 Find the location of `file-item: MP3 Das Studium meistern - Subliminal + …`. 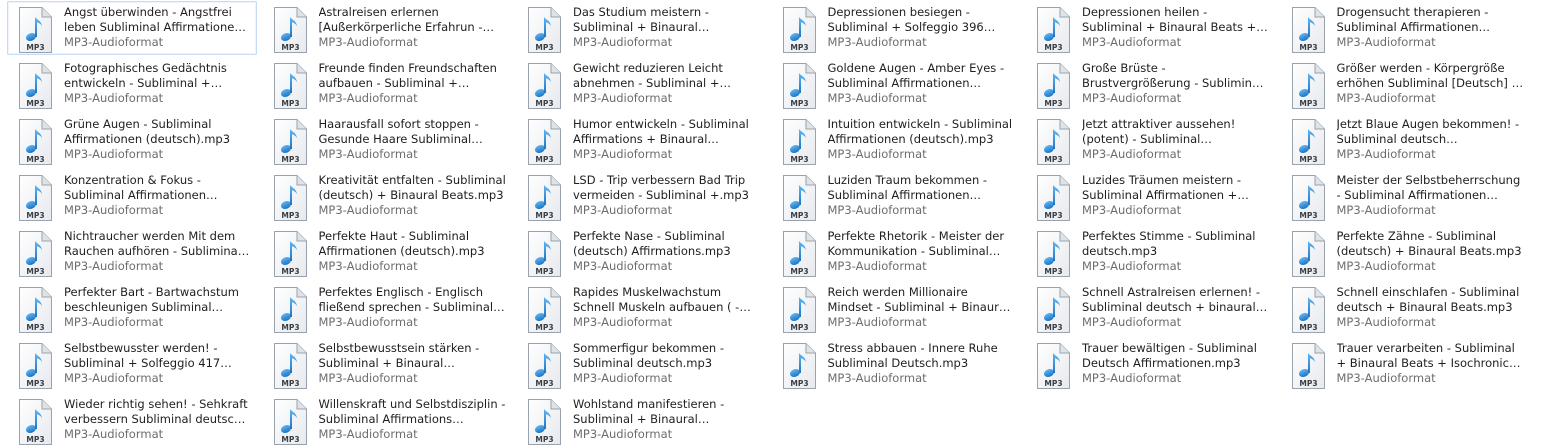

file-item: MP3 Das Studium meistern - Subliminal + … is located at coordinates (641, 28).